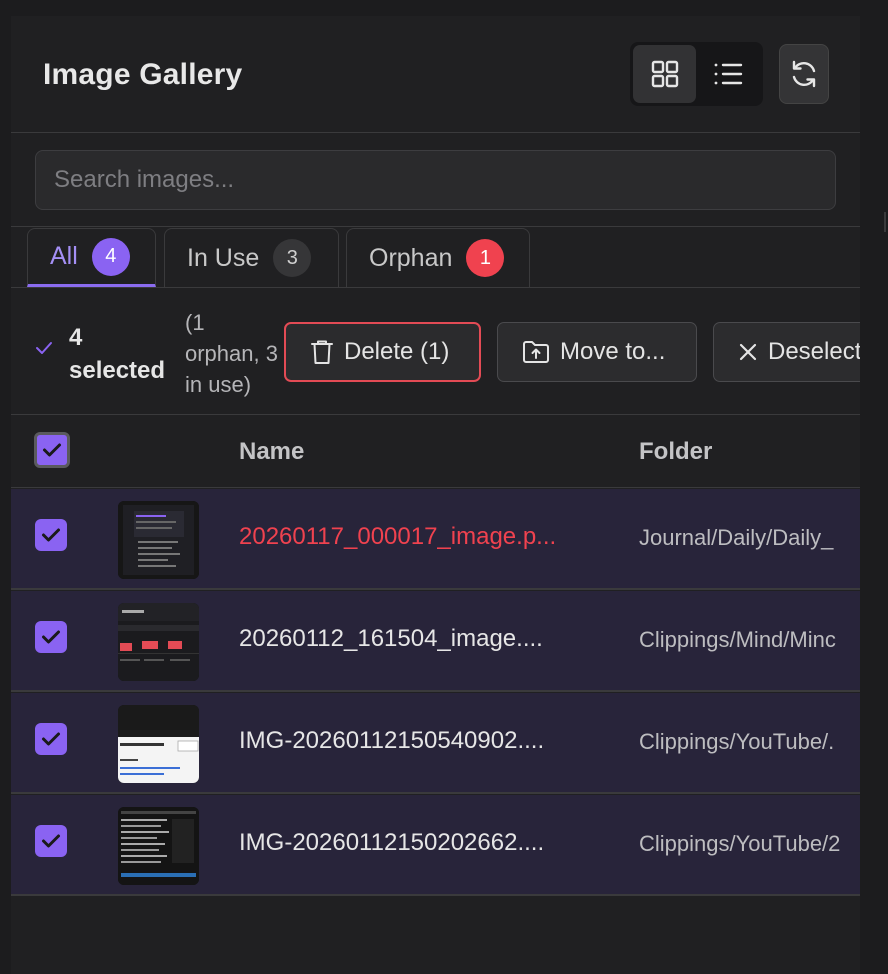 The height and width of the screenshot is (974, 888). I want to click on list-view-button, so click(727, 74).